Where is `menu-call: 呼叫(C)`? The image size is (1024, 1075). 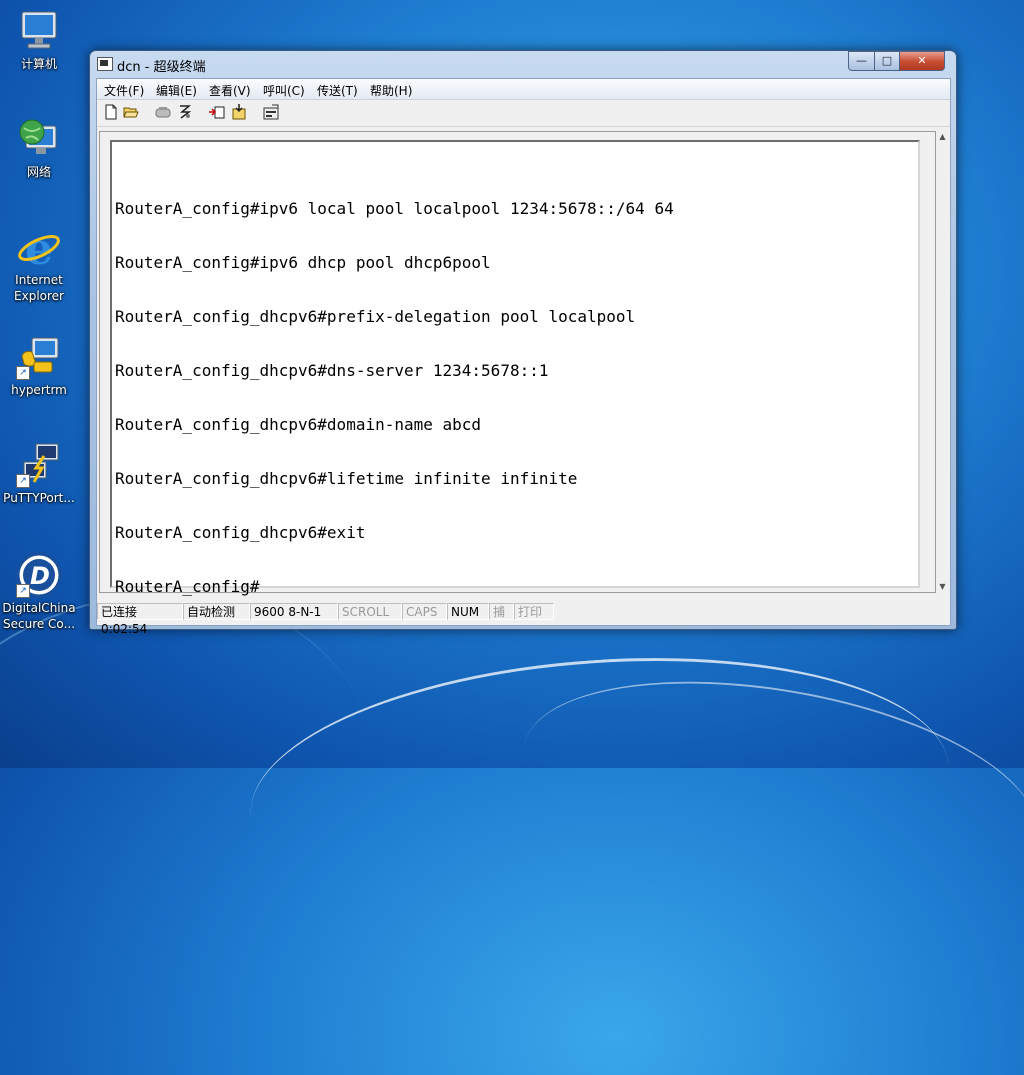 menu-call: 呼叫(C) is located at coordinates (284, 90).